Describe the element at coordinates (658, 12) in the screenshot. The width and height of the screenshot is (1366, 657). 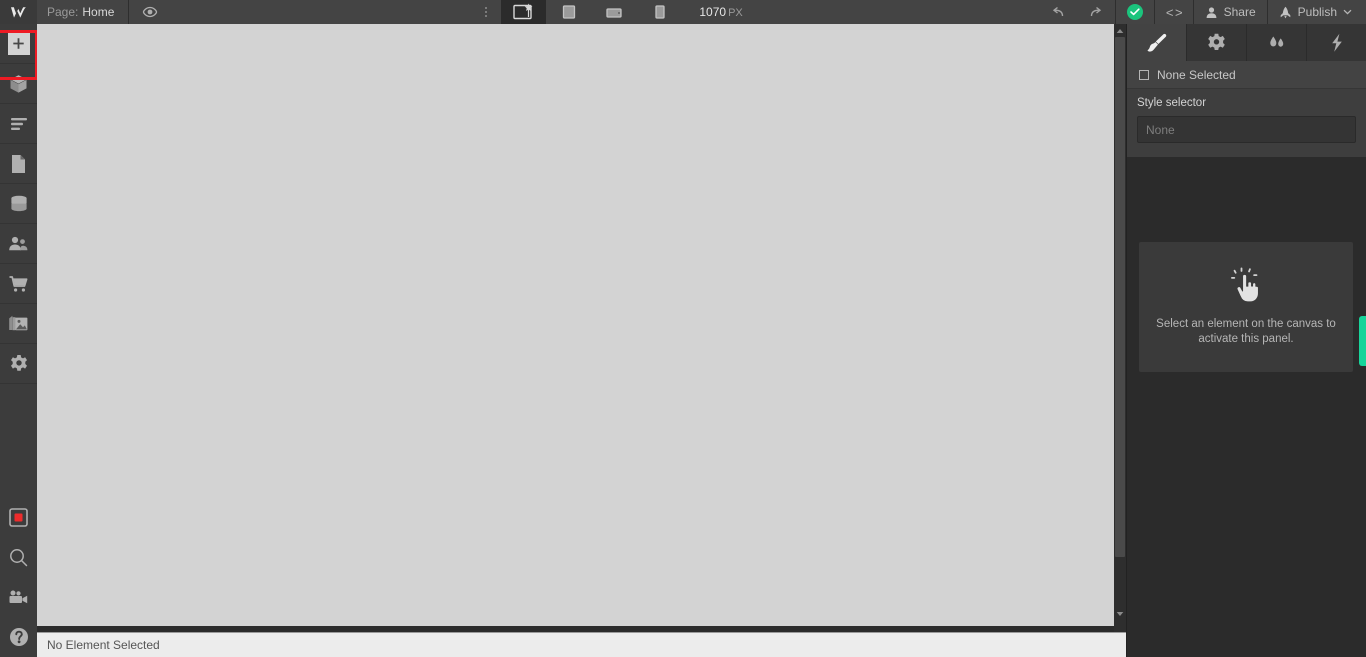
I see `breakpoint-mobile-portrait` at that location.